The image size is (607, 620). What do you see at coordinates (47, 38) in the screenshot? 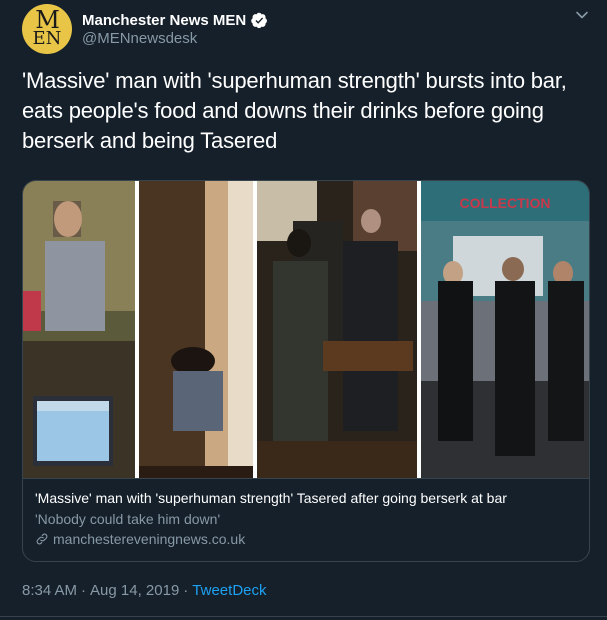
I see `avatar-logo-bottom: EN` at bounding box center [47, 38].